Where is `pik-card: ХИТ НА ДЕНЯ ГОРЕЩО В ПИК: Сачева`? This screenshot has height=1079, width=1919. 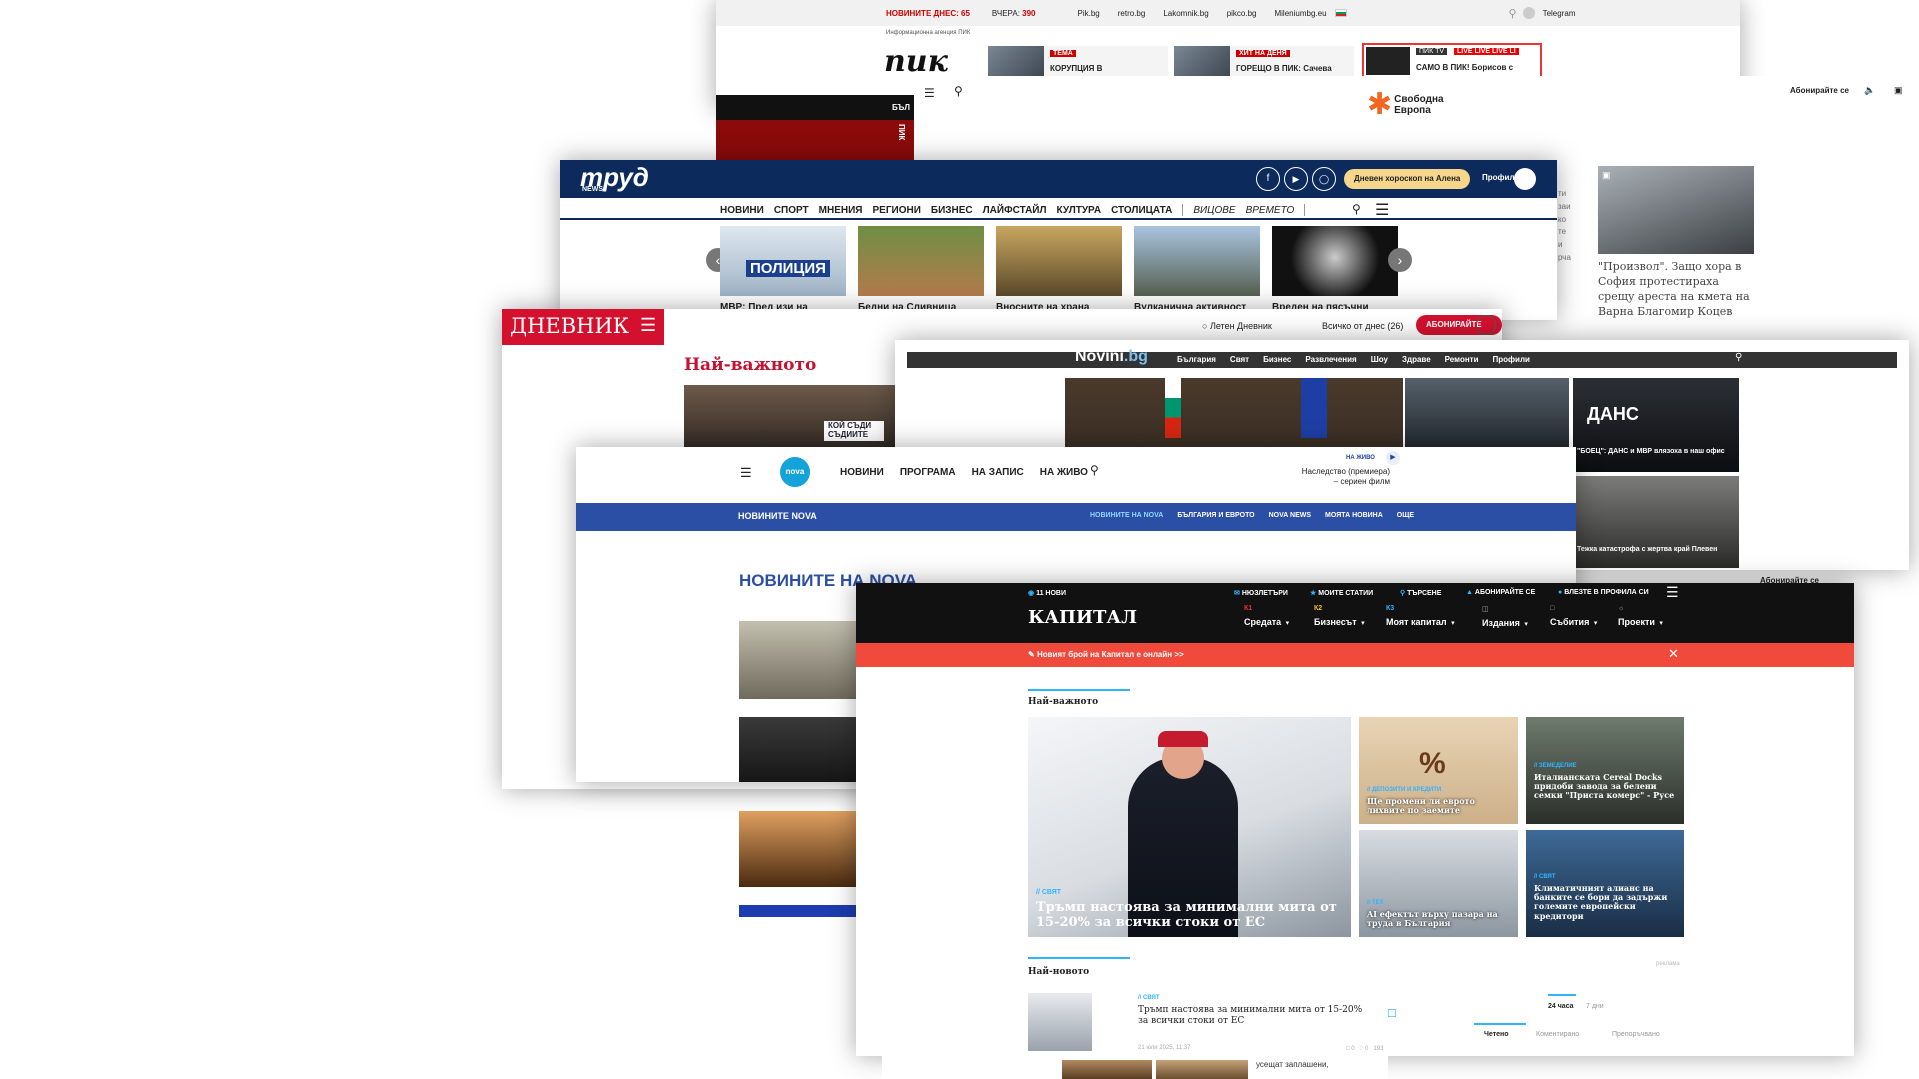 pik-card: ХИТ НА ДЕНЯ ГОРЕЩО В ПИК: Сачева is located at coordinates (1264, 62).